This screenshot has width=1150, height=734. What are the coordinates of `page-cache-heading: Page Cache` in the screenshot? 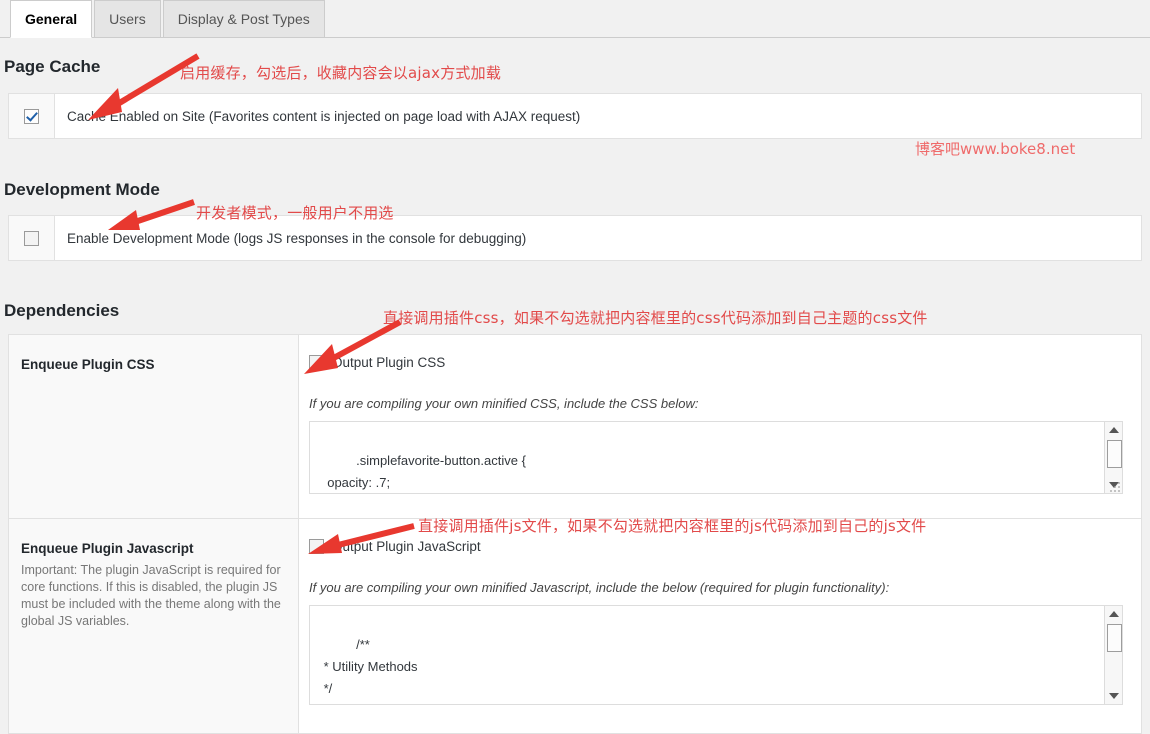 It's located at (52, 66).